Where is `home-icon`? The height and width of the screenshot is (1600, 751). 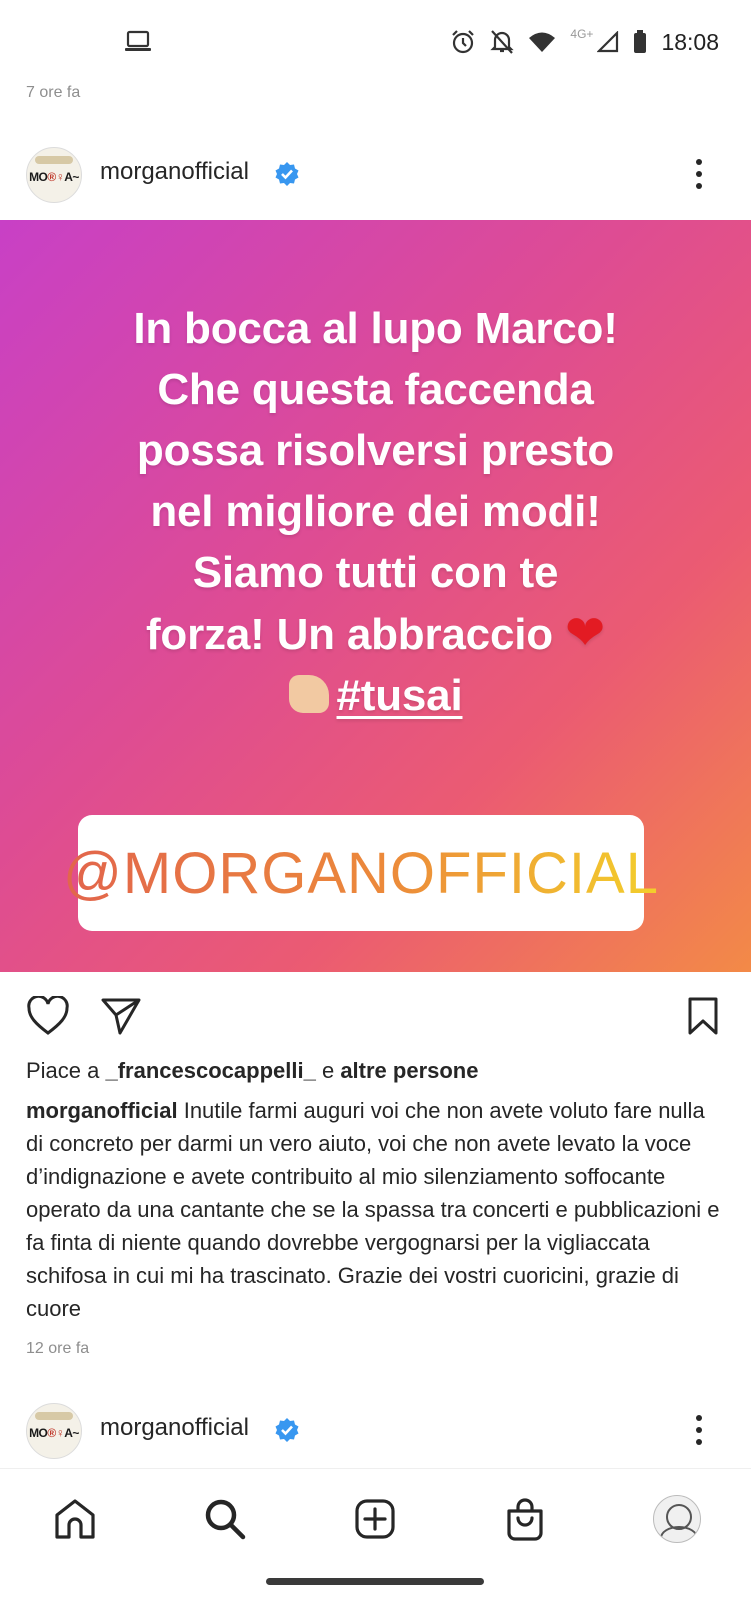 home-icon is located at coordinates (75, 1519).